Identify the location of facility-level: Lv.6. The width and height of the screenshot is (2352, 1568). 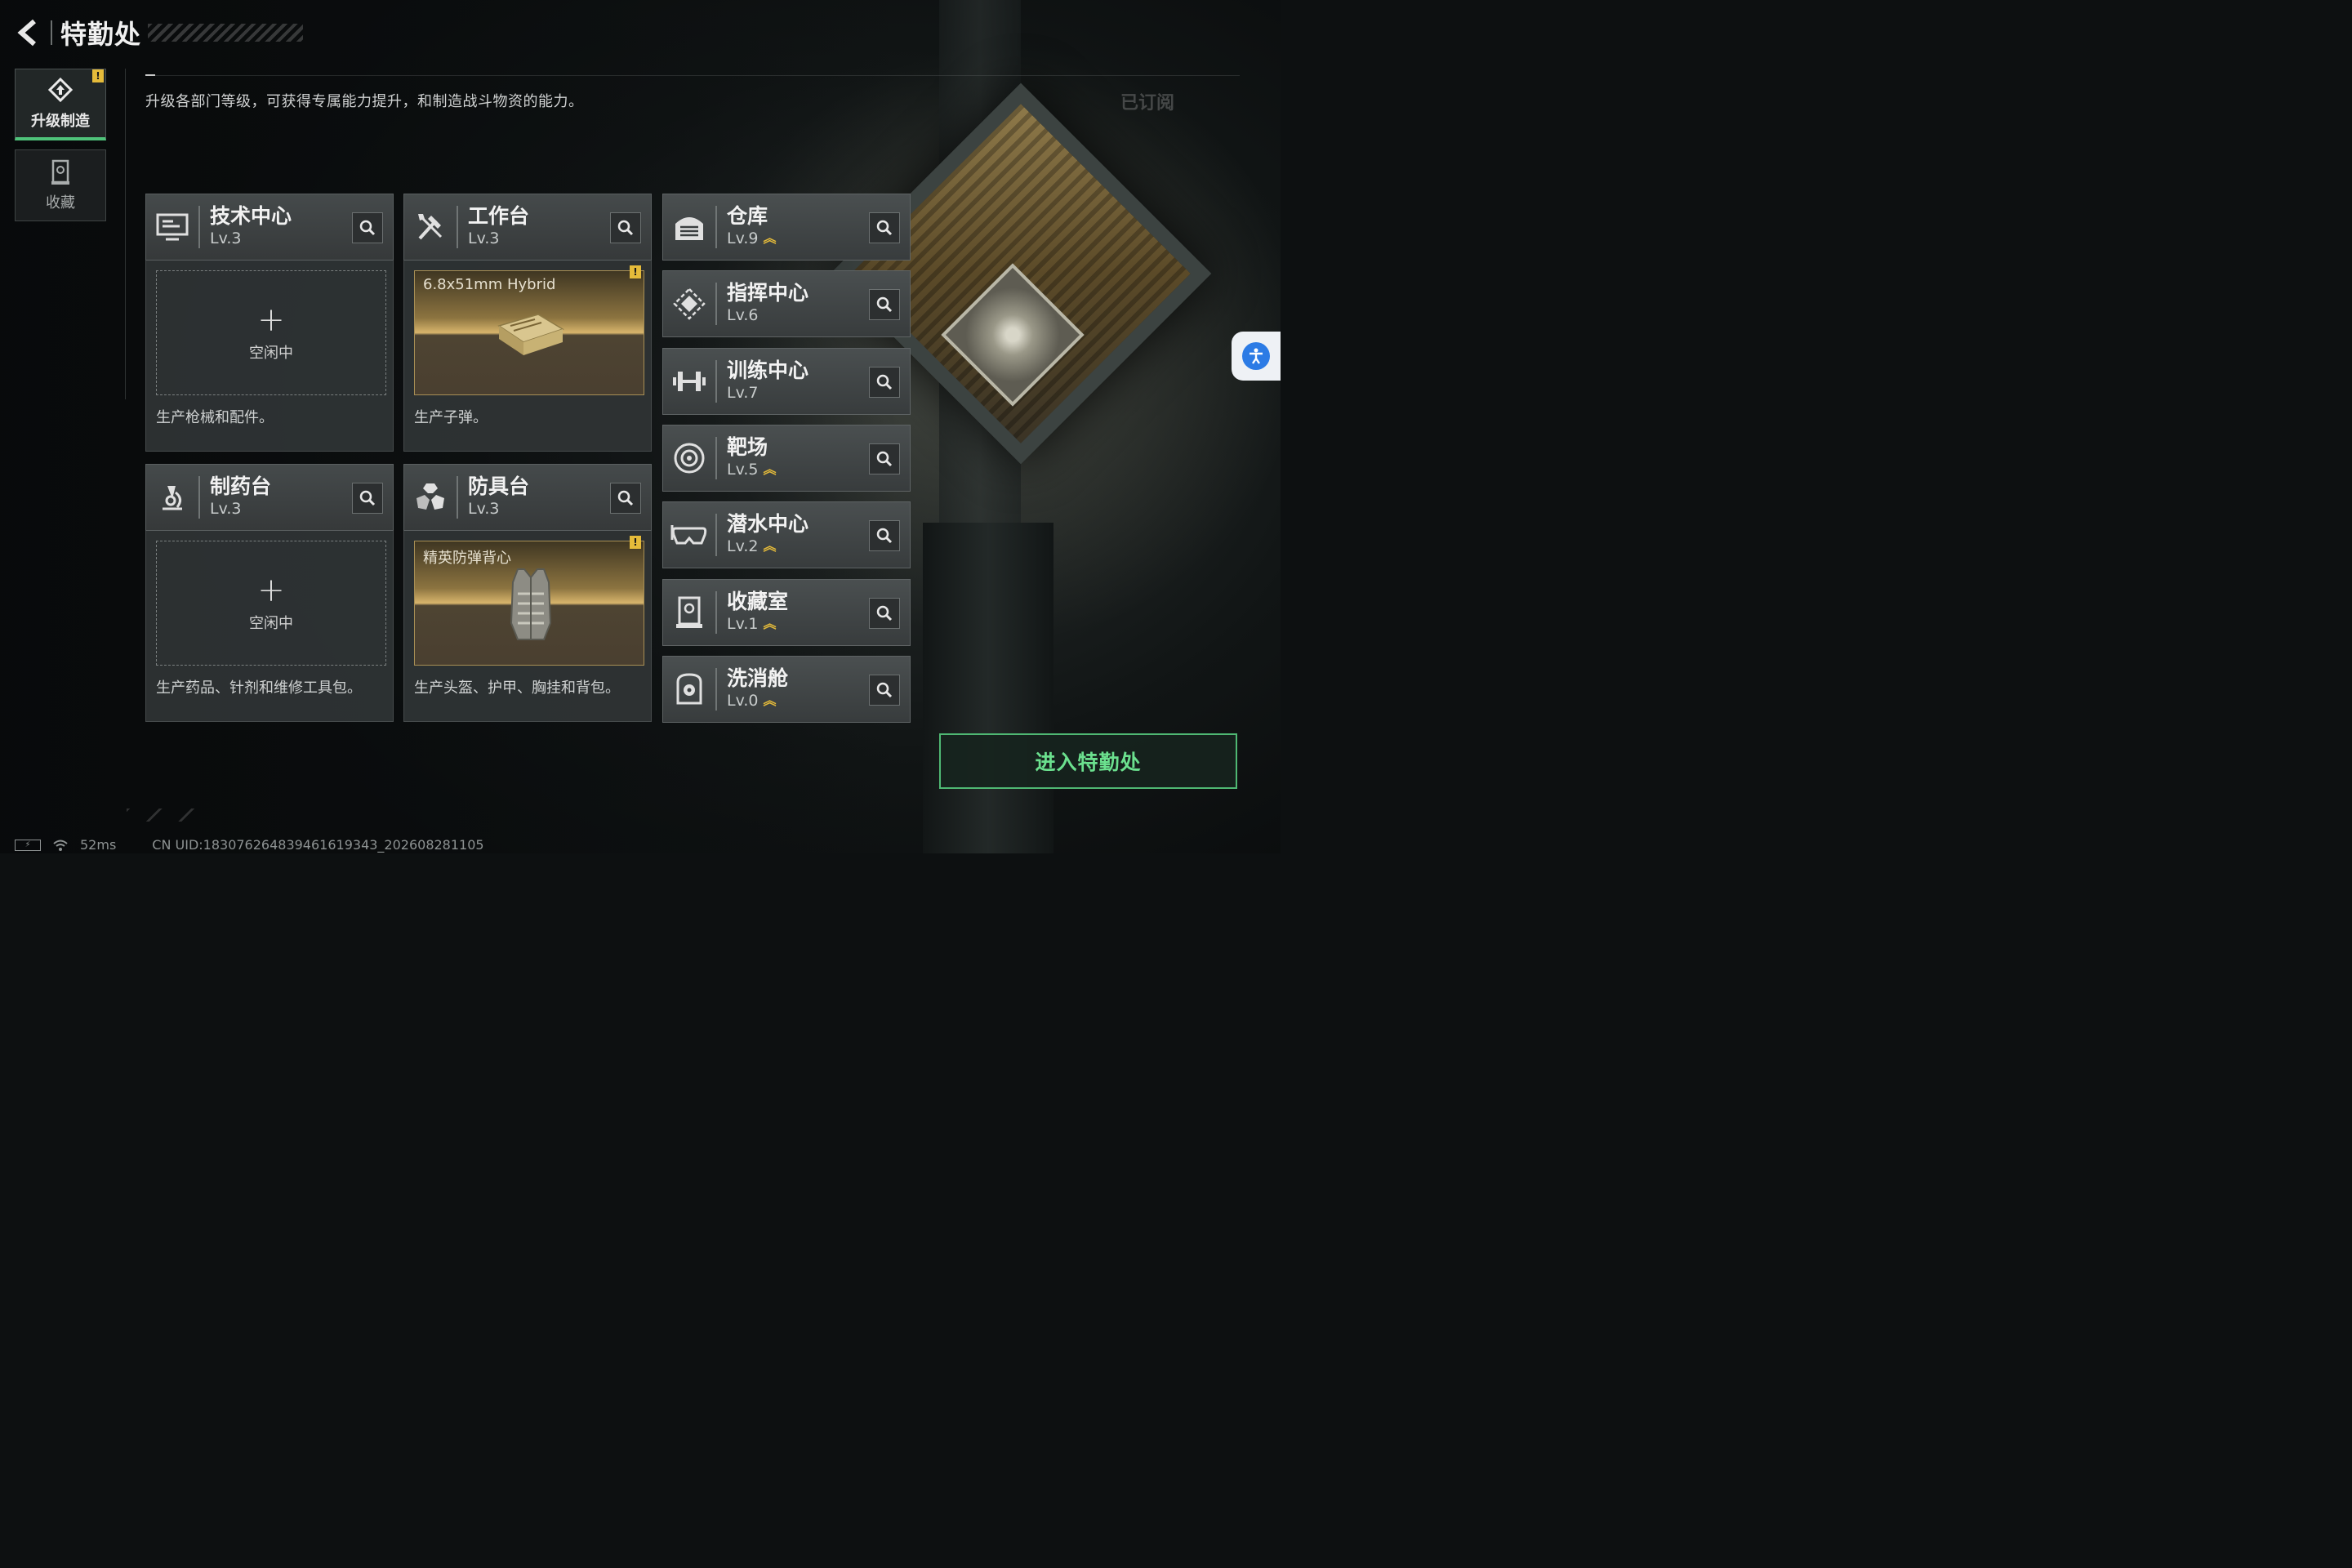
(743, 315).